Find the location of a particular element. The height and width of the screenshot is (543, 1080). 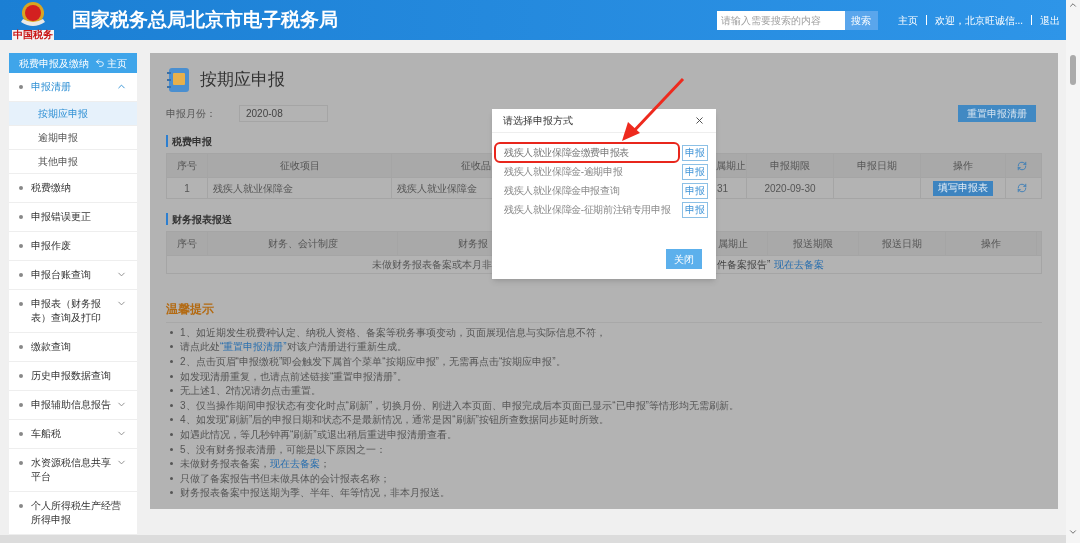

table-cell-text: 1 is located at coordinates (187, 188).